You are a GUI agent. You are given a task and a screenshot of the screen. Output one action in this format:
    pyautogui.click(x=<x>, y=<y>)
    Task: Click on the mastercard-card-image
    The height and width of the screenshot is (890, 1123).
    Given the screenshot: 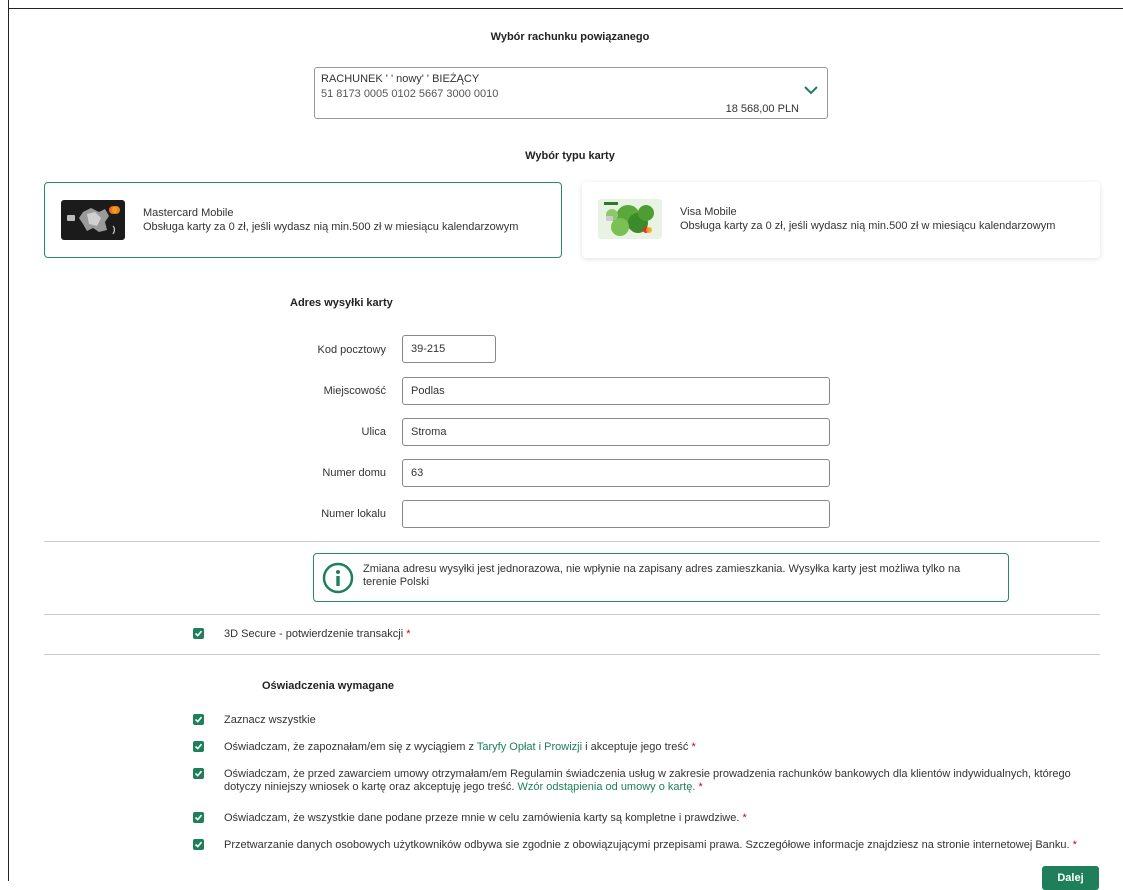 What is the action you would take?
    pyautogui.click(x=93, y=220)
    